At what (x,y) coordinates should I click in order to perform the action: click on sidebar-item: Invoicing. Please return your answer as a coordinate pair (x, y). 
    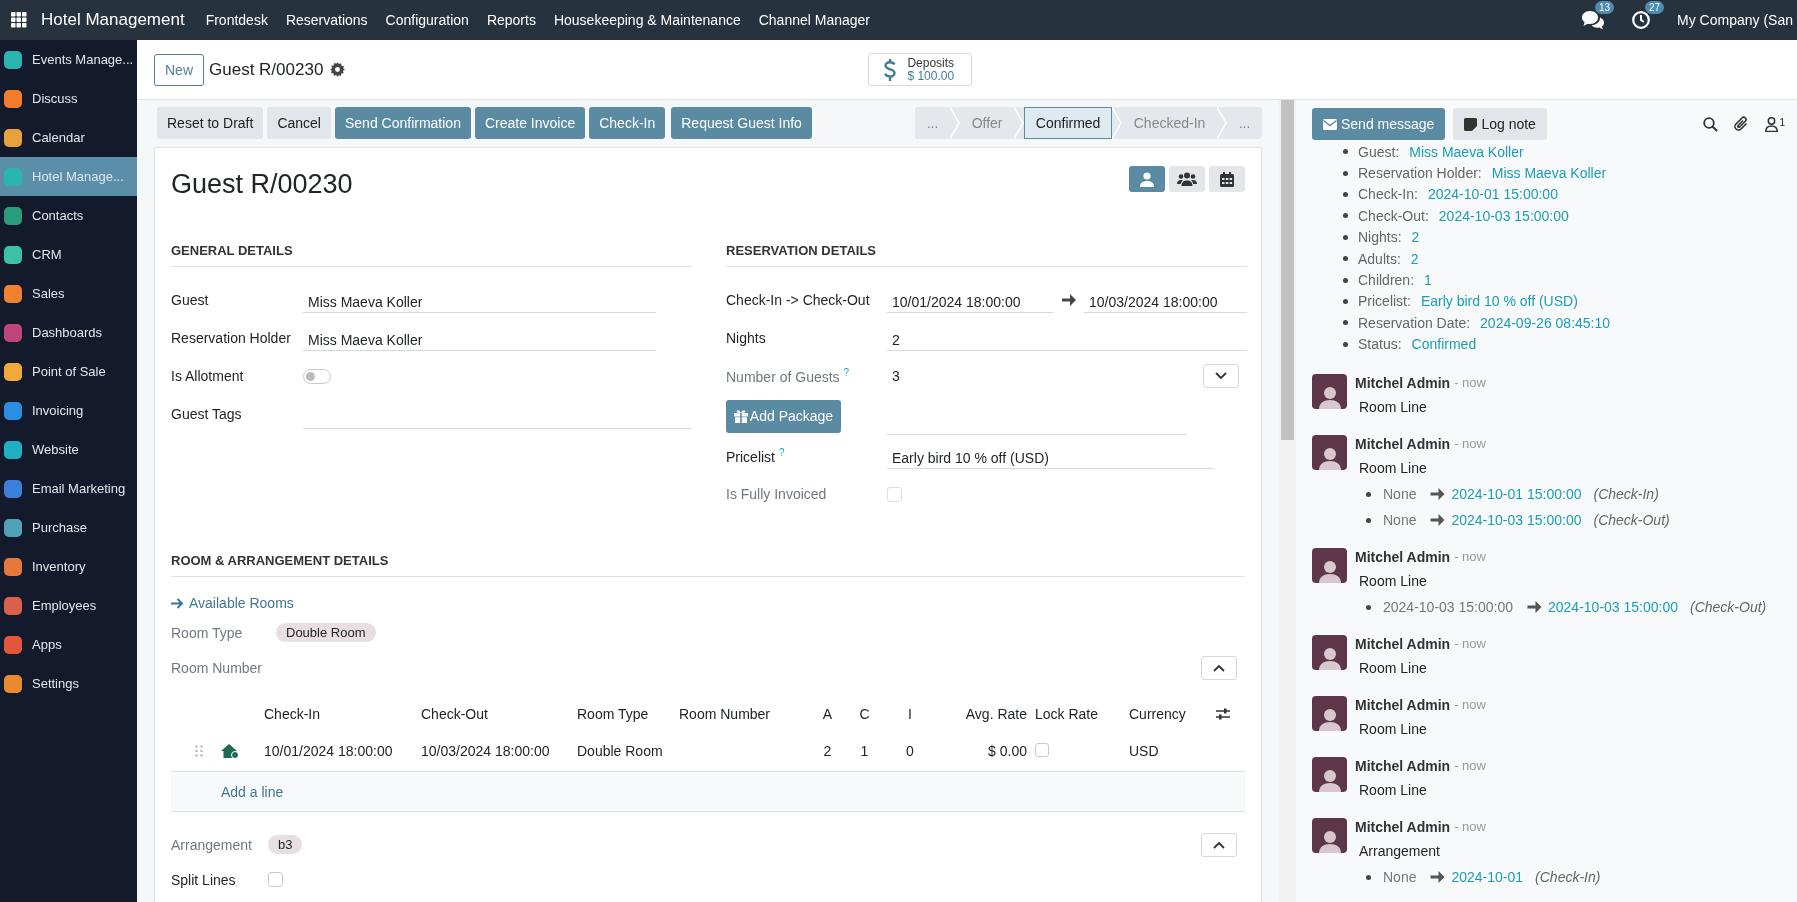
    Looking at the image, I should click on (68, 410).